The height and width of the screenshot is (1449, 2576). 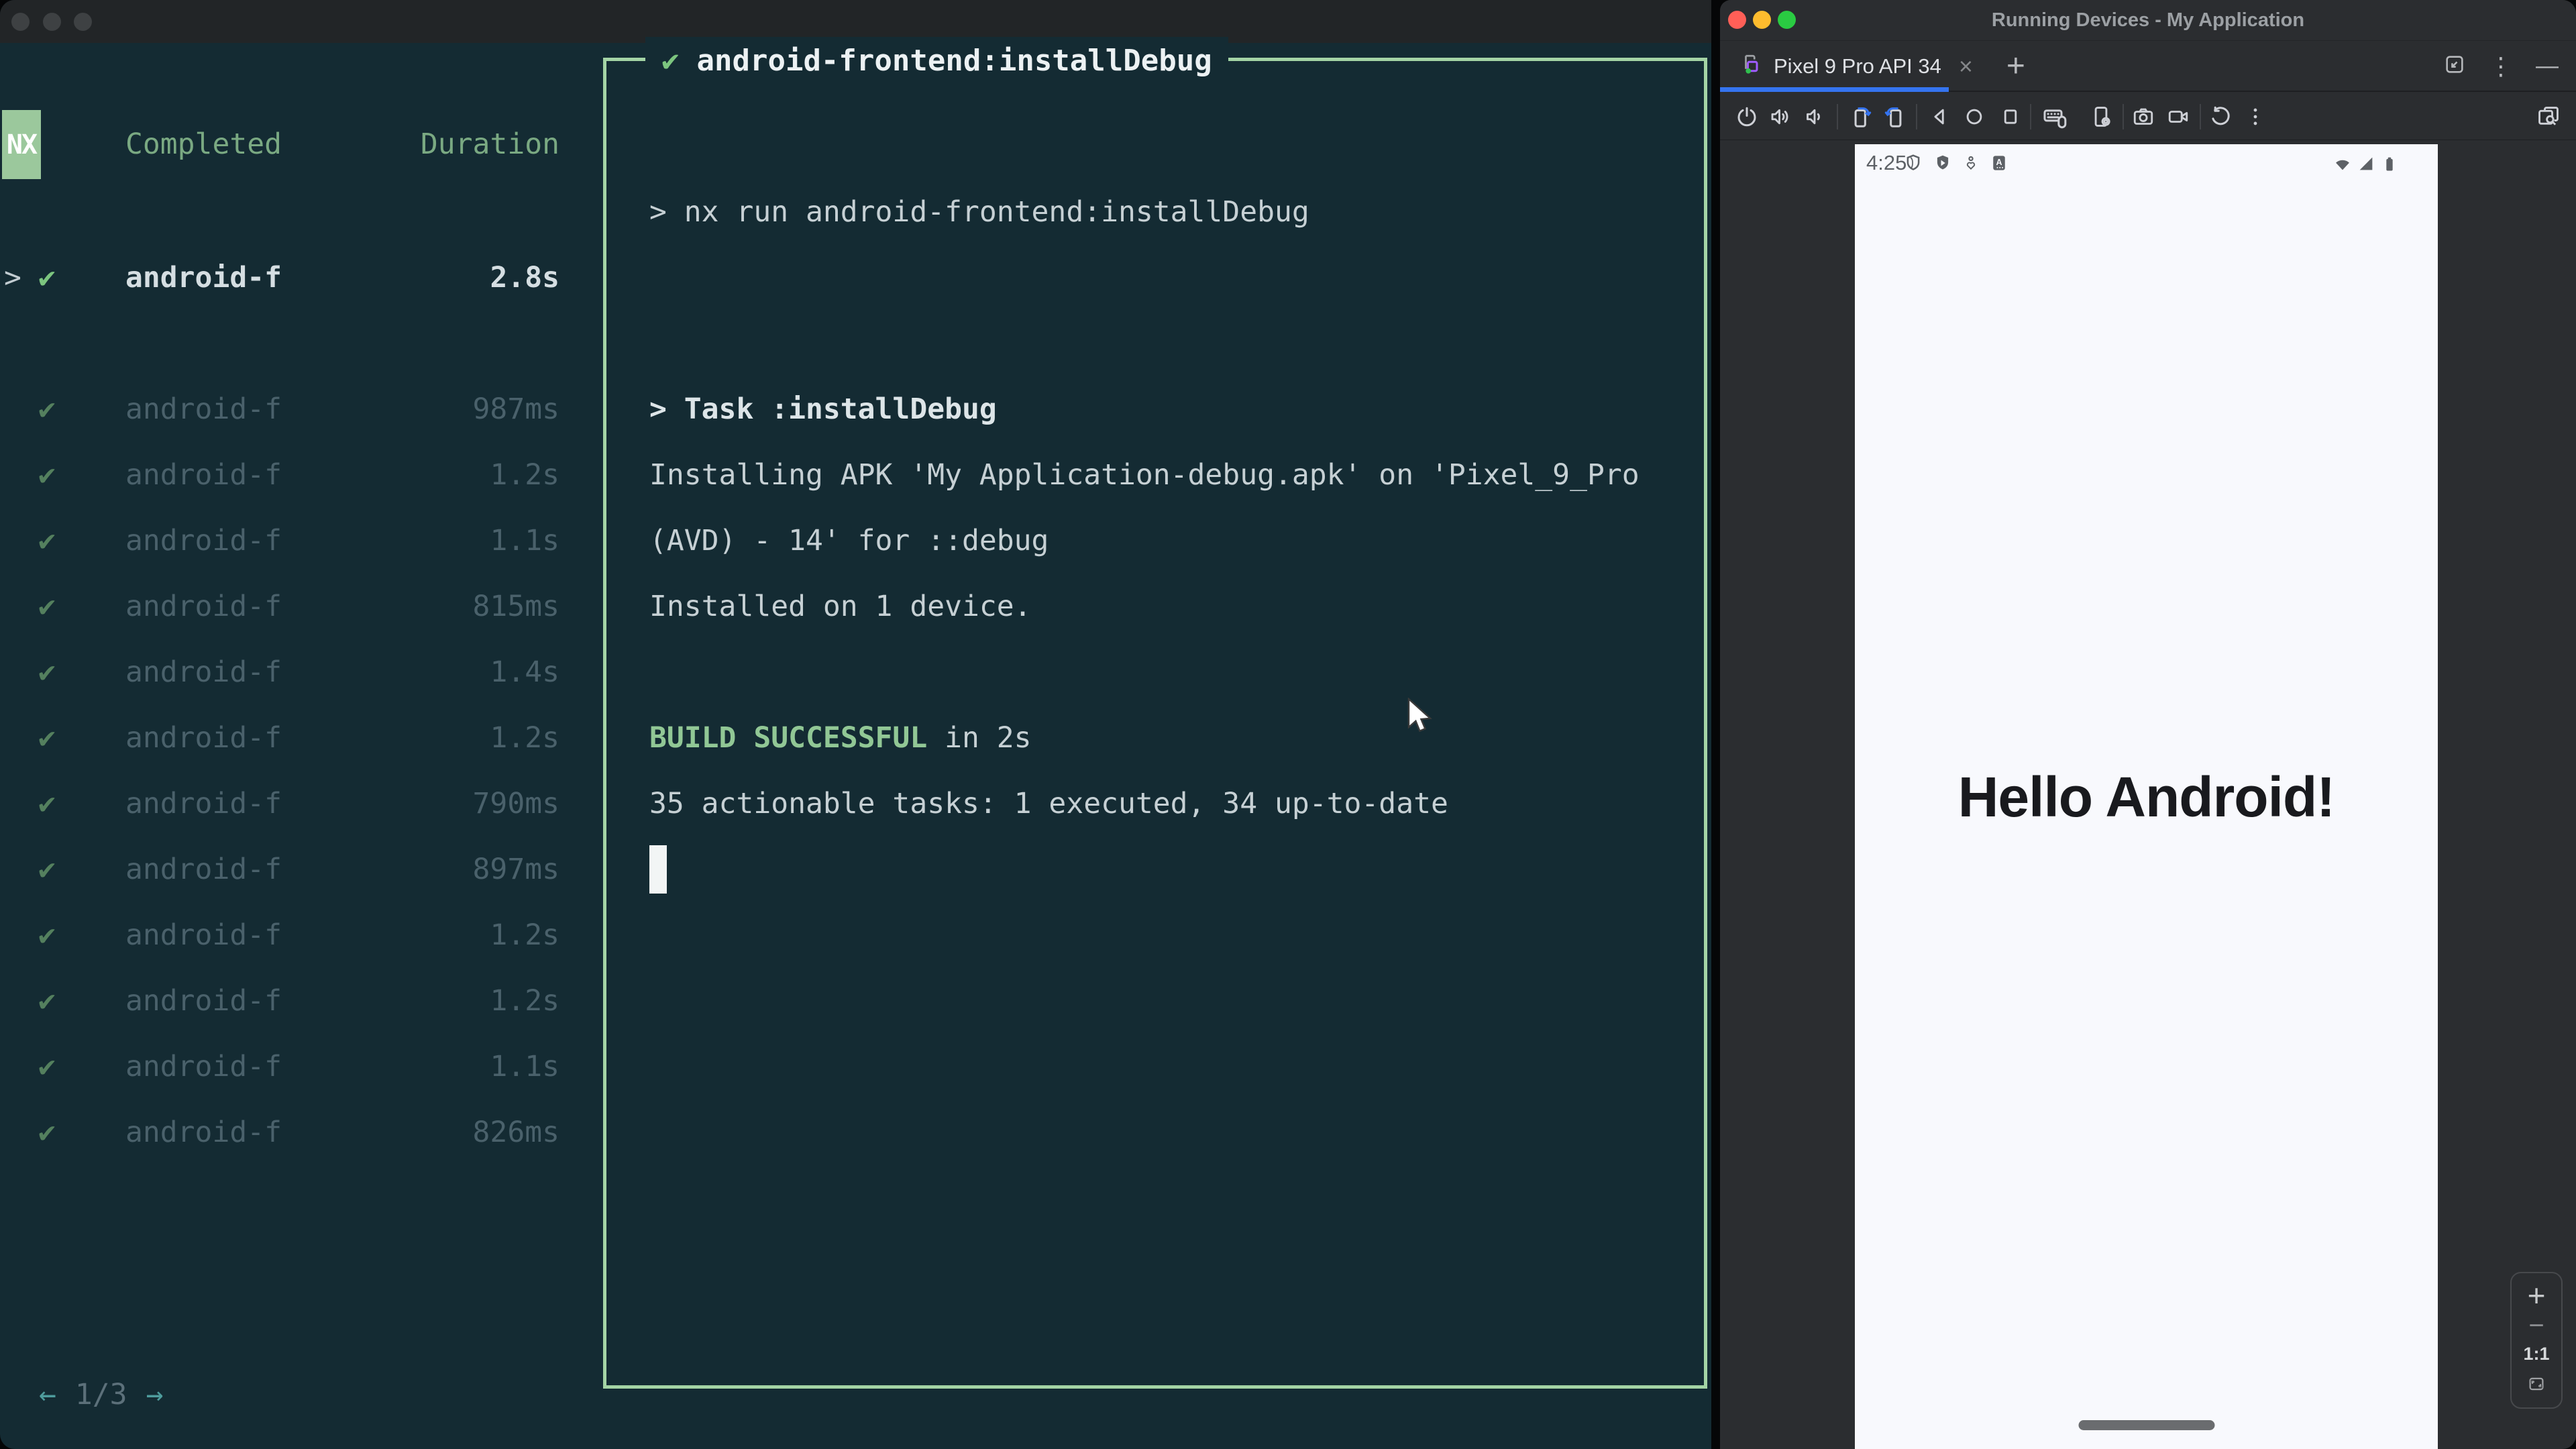 What do you see at coordinates (2178, 116) in the screenshot?
I see `screen-record-button` at bounding box center [2178, 116].